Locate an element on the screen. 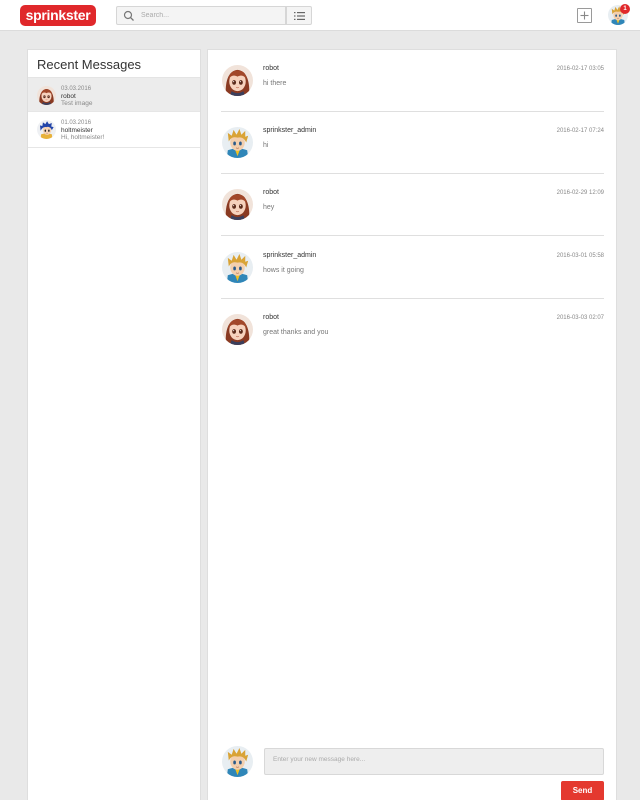  search-icon is located at coordinates (128, 15).